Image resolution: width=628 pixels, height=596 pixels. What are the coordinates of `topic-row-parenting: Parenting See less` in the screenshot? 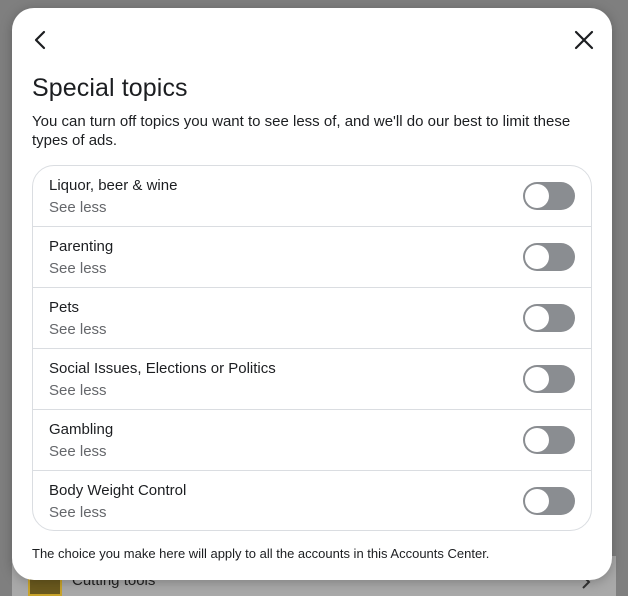 It's located at (312, 257).